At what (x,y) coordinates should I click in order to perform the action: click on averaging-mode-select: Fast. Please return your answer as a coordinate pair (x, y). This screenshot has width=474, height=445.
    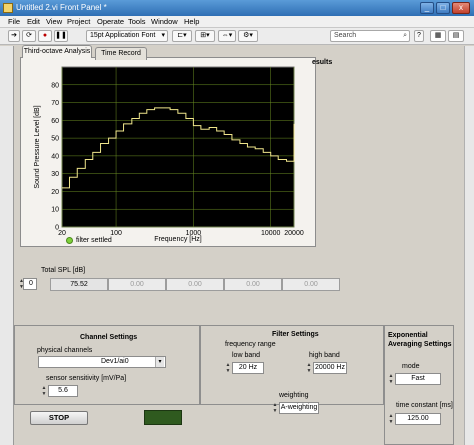
    Looking at the image, I should click on (418, 379).